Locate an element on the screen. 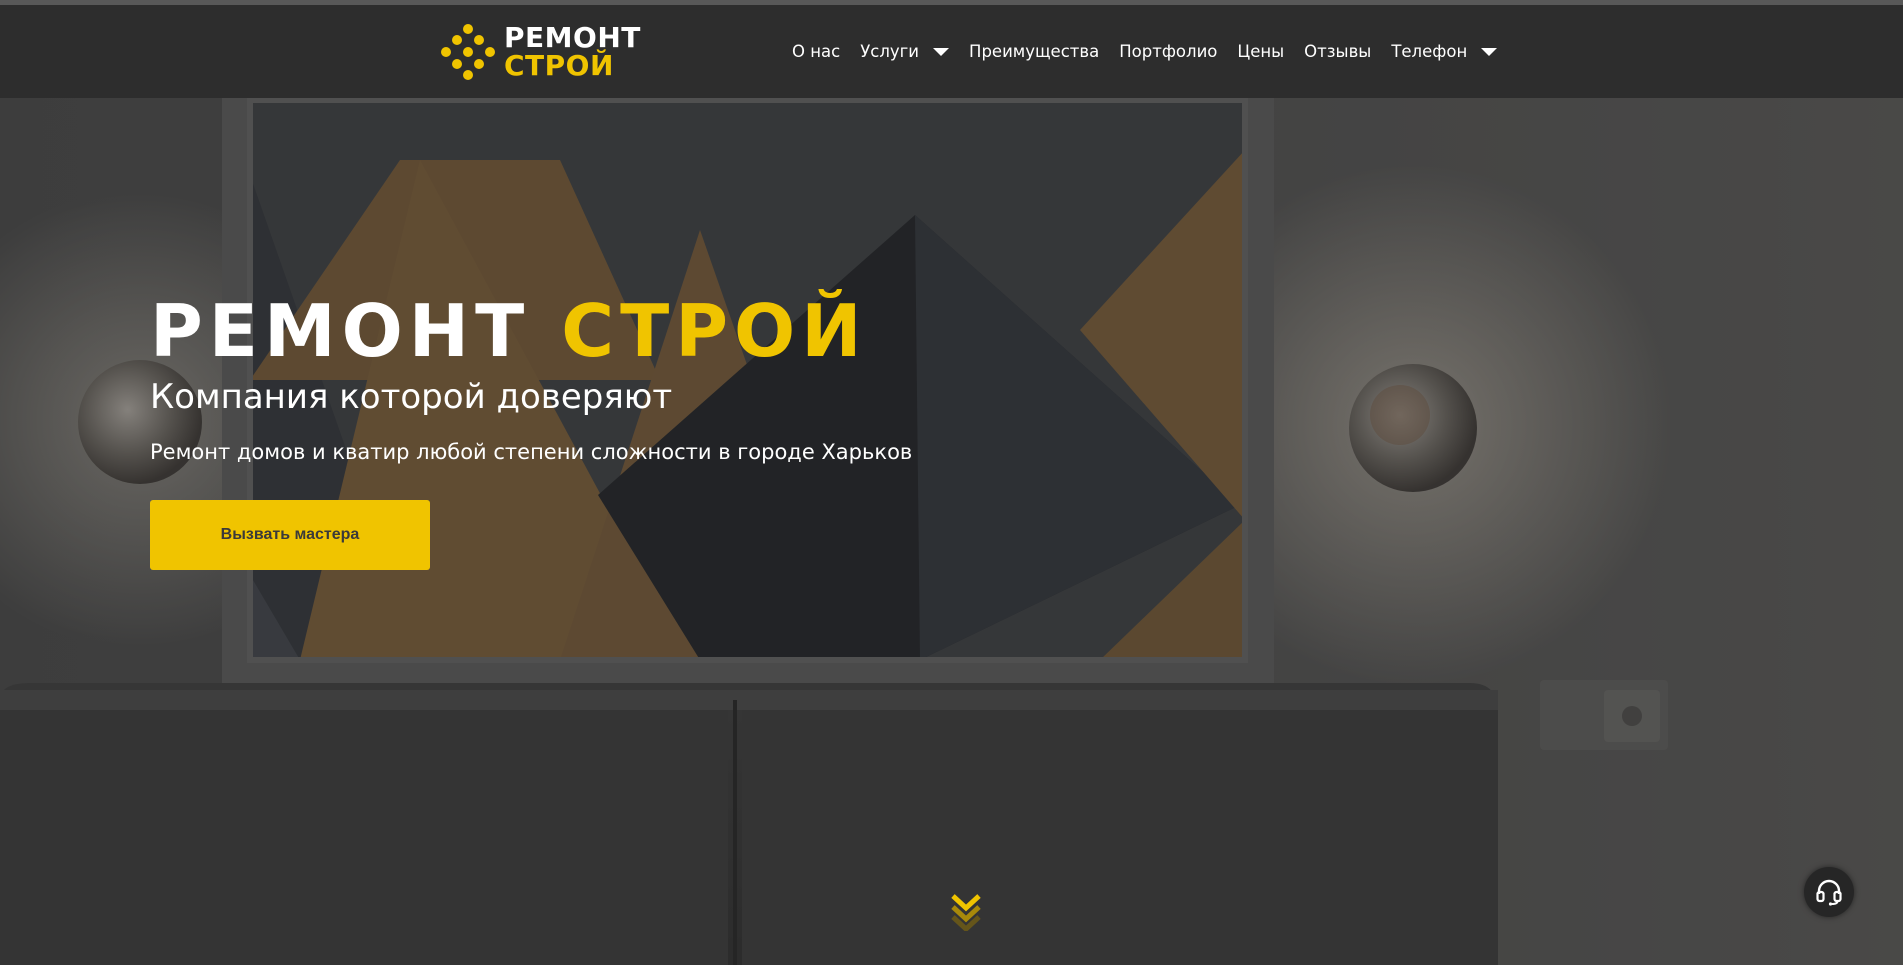 This screenshot has width=1903, height=965. nav-item-label: О нас is located at coordinates (816, 51).